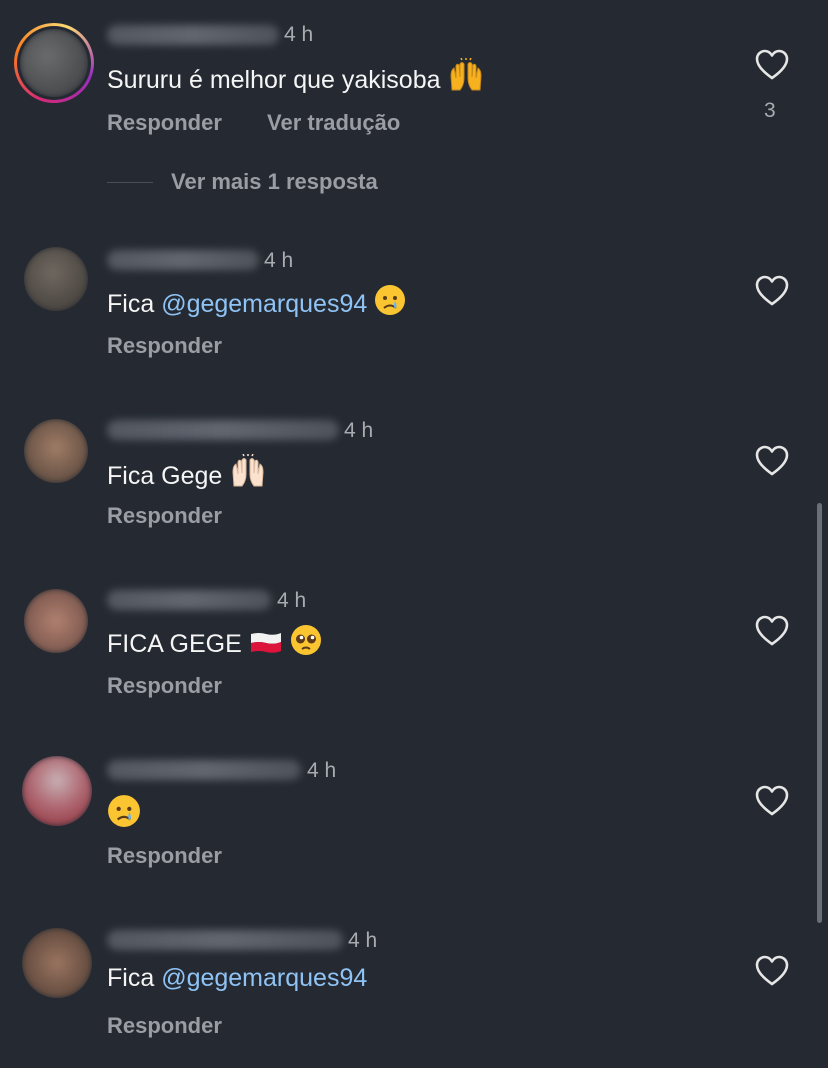 The image size is (828, 1068). I want to click on comment-text-content: Fica Gege, so click(165, 476).